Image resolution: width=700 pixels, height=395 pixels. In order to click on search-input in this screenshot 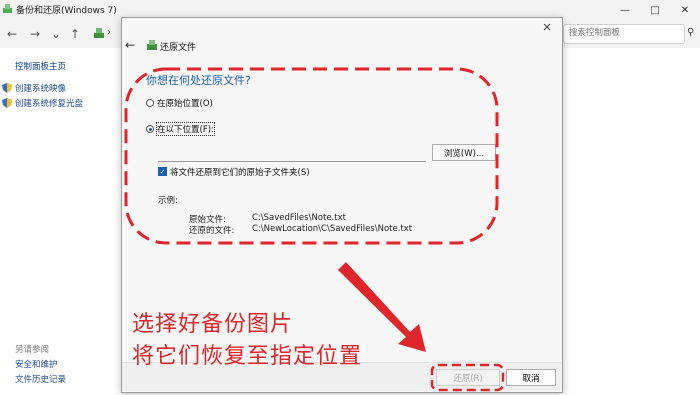, I will do `click(619, 33)`.